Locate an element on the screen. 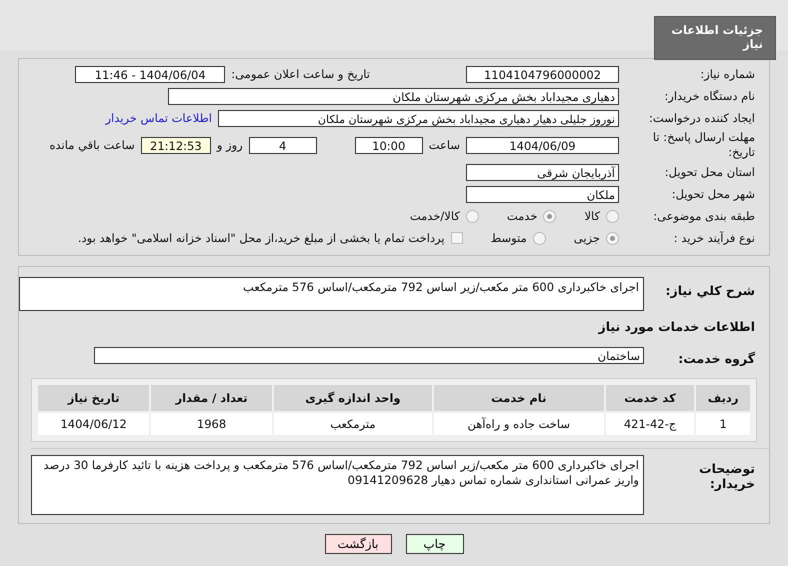  field-label: مهلت ارسال پاسخ: تا تاریخ: is located at coordinates (703, 145).